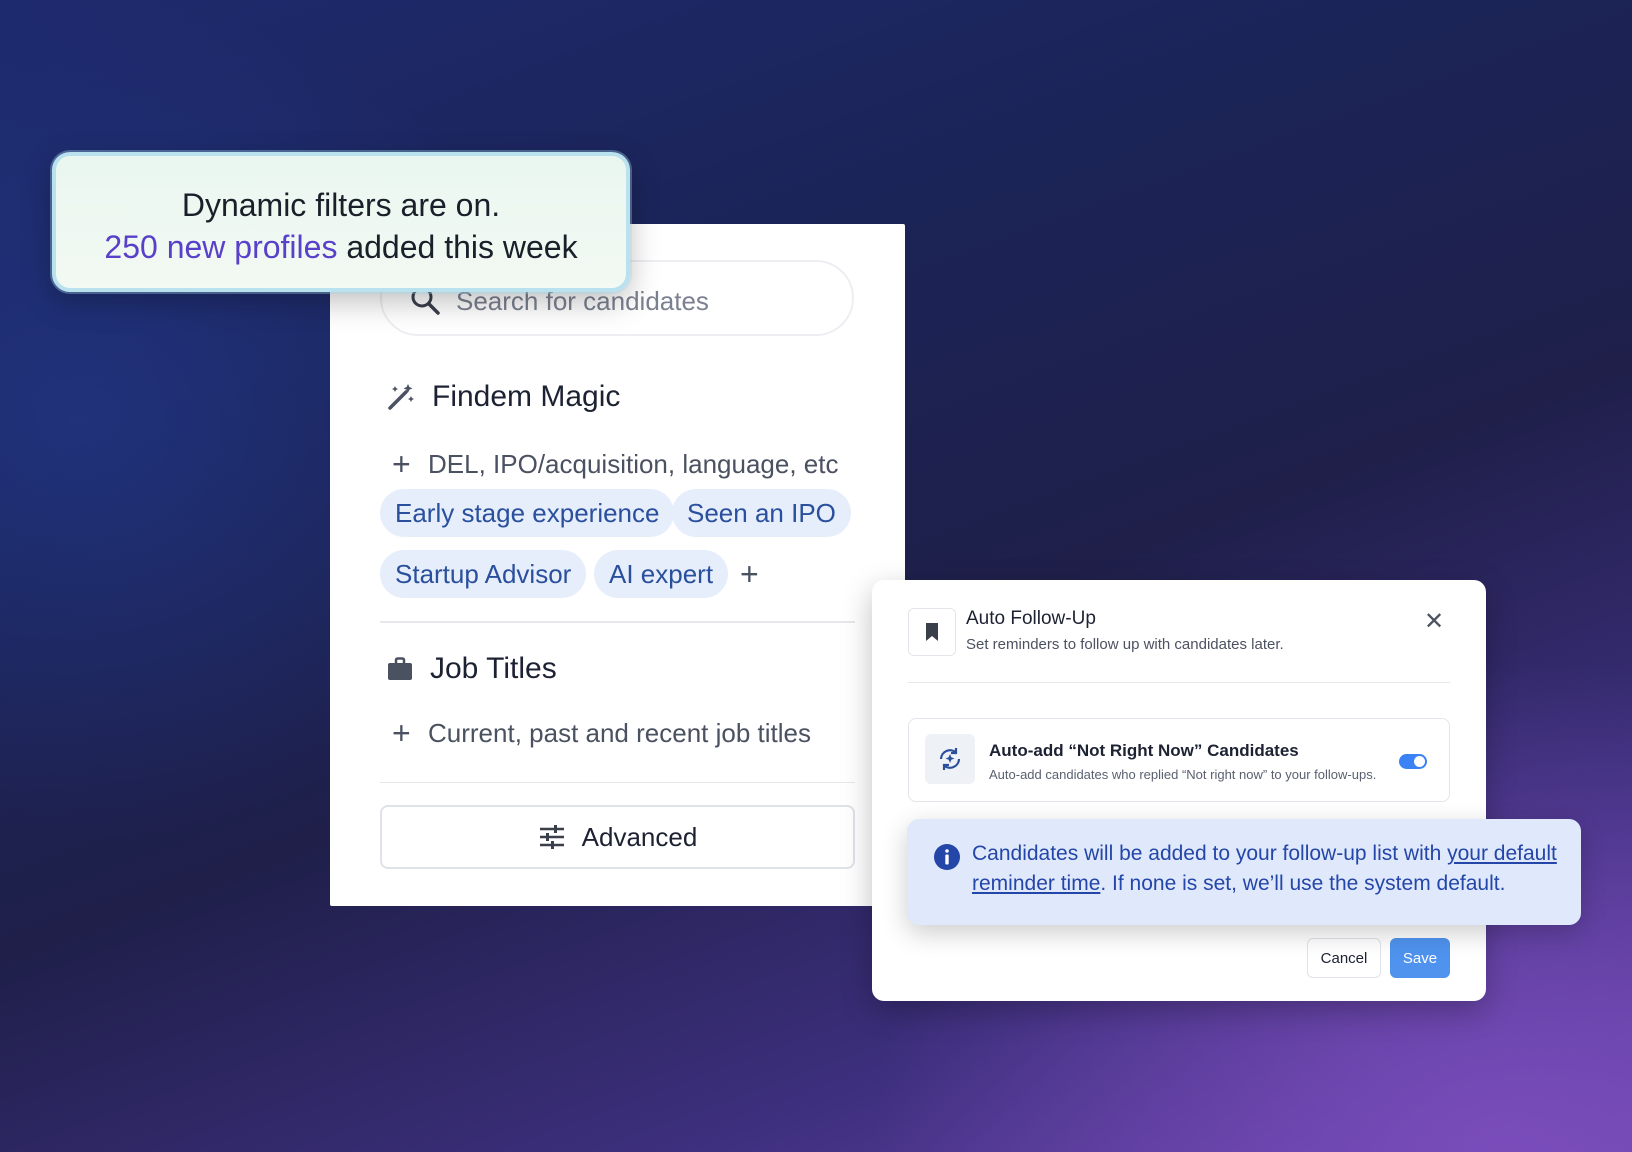  I want to click on save-button: Save, so click(1420, 958).